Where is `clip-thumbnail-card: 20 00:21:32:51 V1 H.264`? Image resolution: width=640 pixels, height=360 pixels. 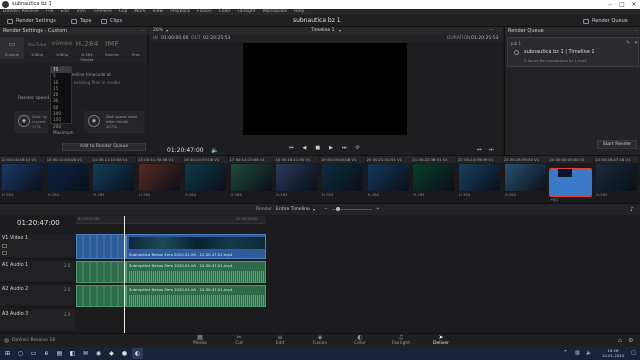
clip-thumbnail-card: 20 00:21:32:51 V1 H.264 is located at coordinates (388, 180).